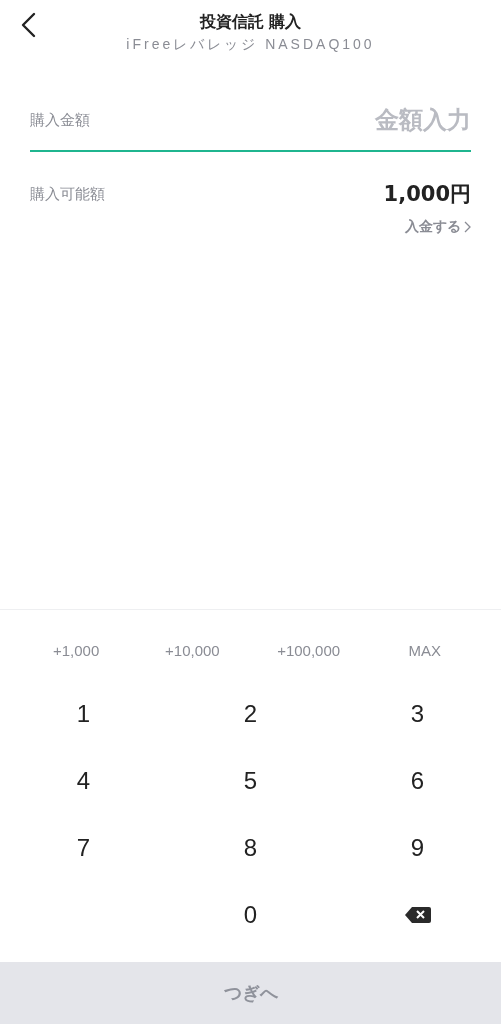 The image size is (501, 1024). I want to click on page-title: 投資信託 購入, so click(250, 22).